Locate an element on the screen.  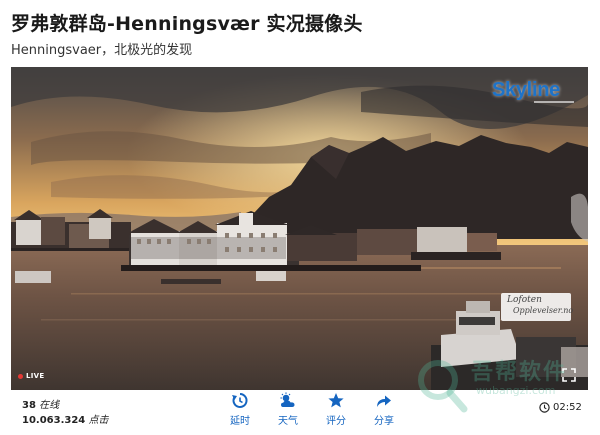
live-badge: LIVE is located at coordinates (31, 376).